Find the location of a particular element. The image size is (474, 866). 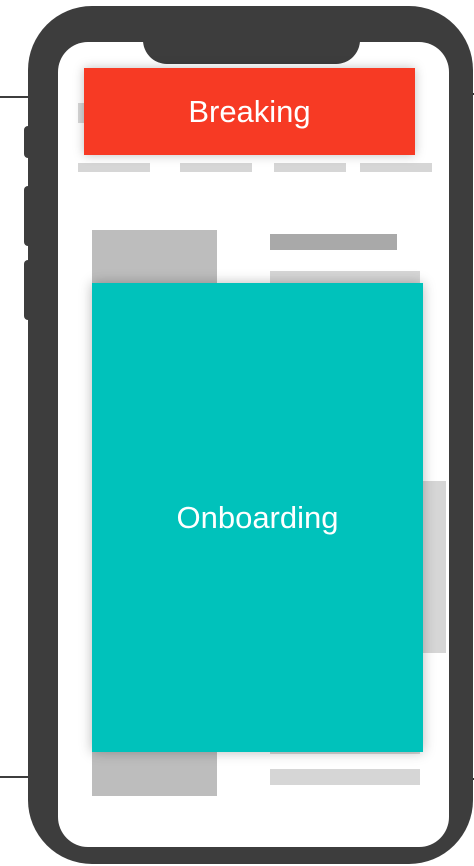

placeholder-title-line is located at coordinates (333, 242).